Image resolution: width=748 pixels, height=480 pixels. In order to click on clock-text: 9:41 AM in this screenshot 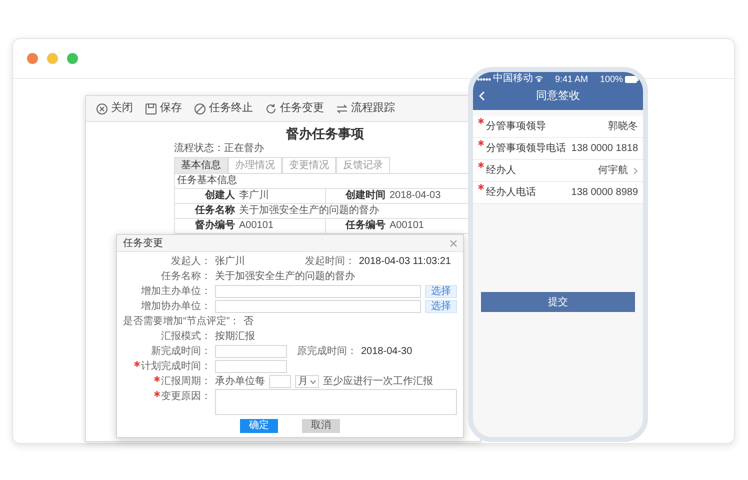, I will do `click(571, 79)`.